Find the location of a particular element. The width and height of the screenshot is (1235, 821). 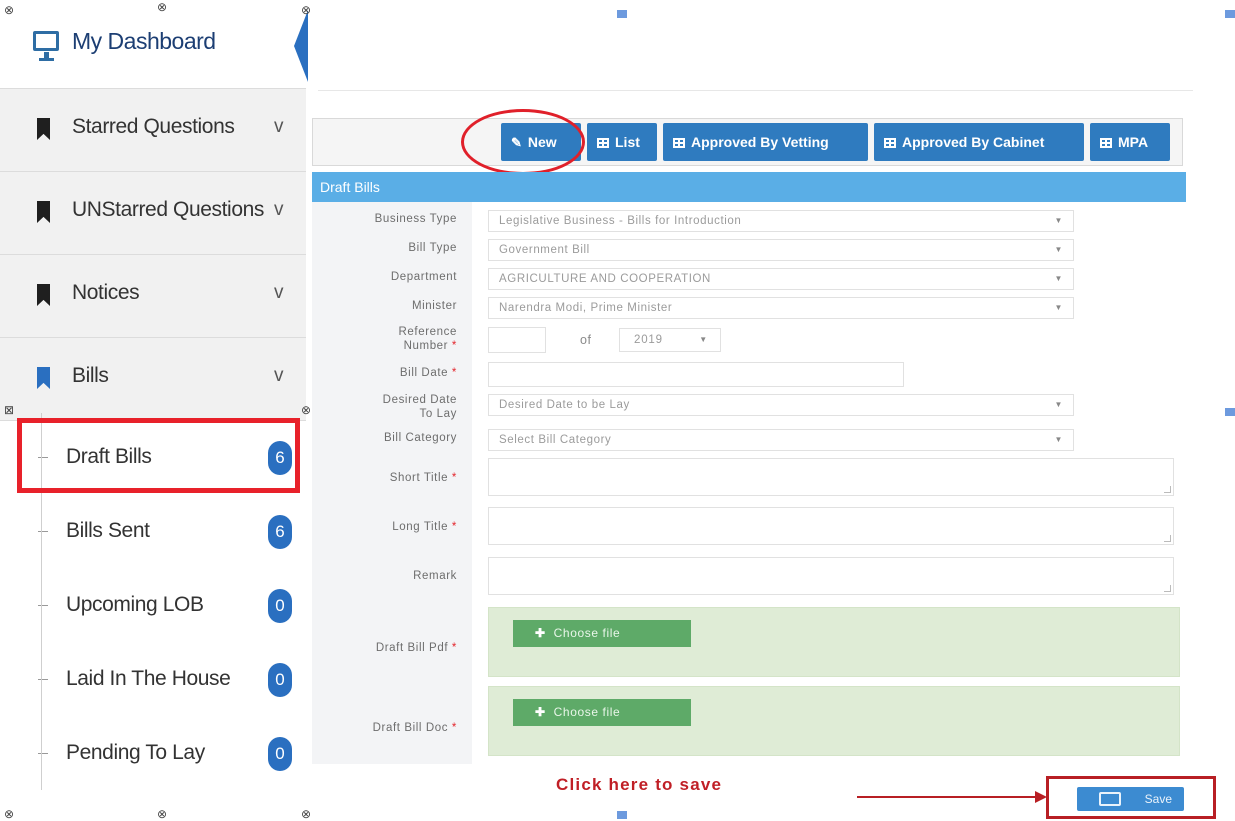

sidebar-subitem-bills-sent: Bills Sent 6 is located at coordinates (153, 532).